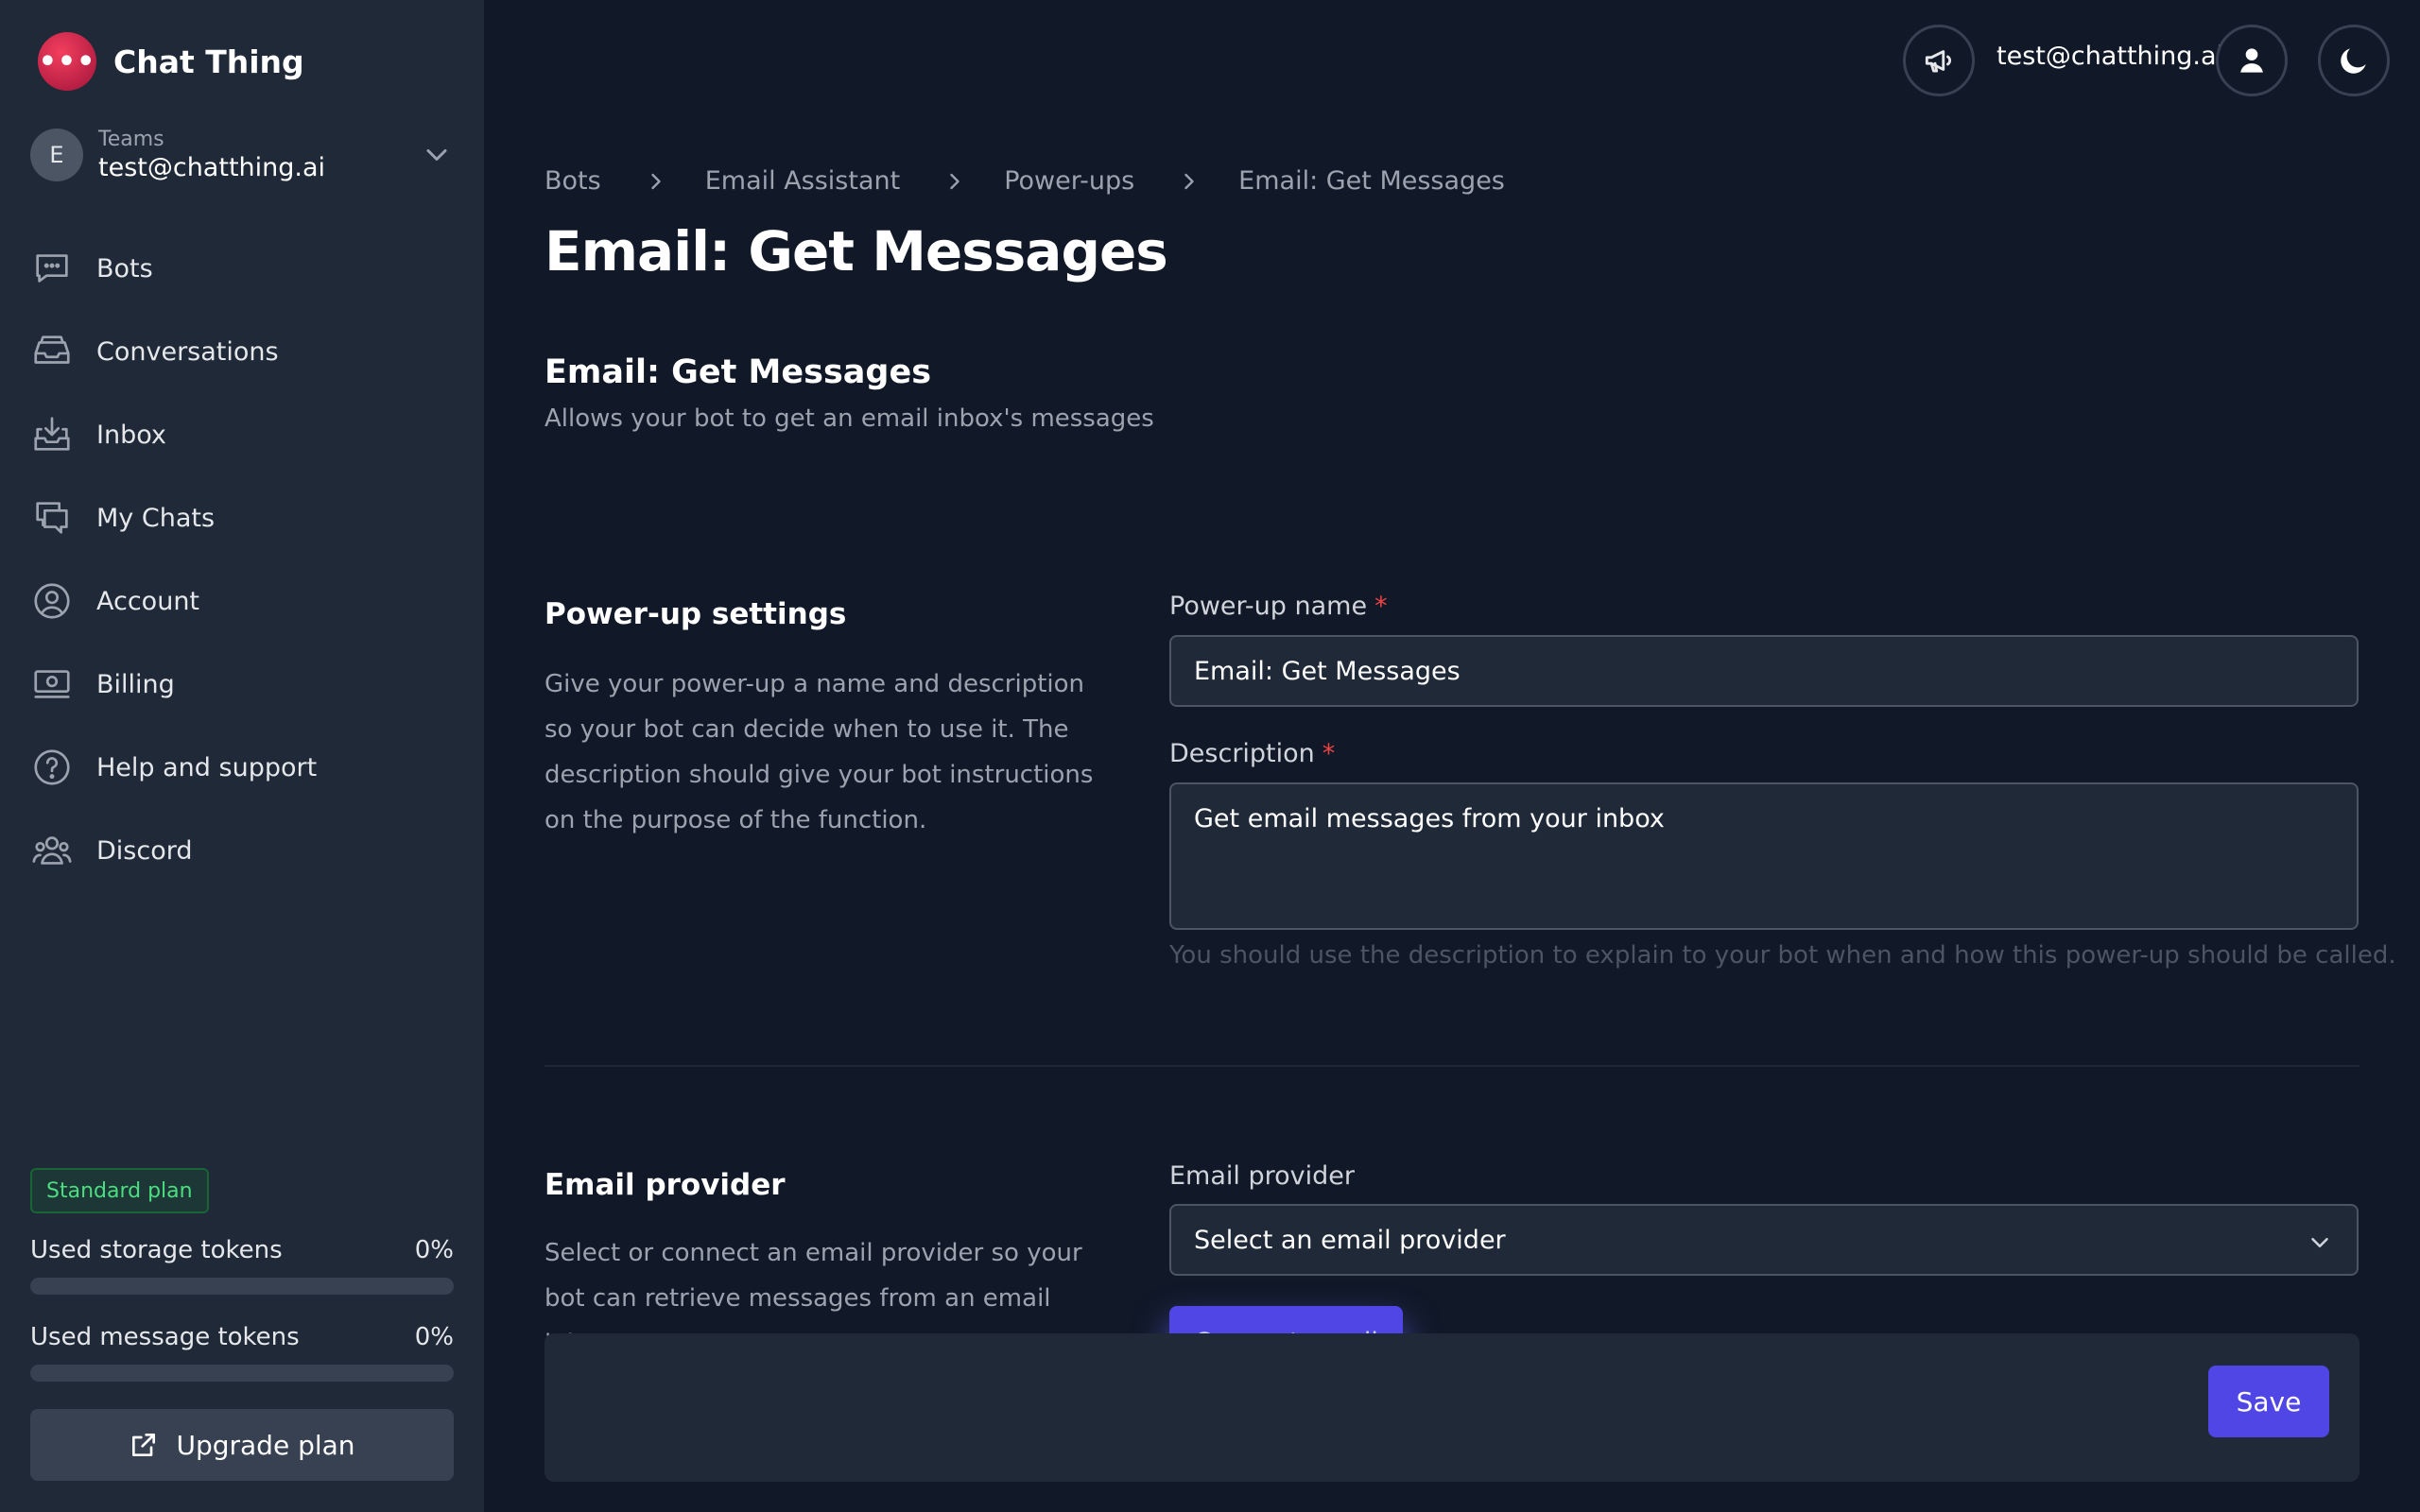 This screenshot has width=2420, height=1512. What do you see at coordinates (131, 139) in the screenshot?
I see `team-label: Teams` at bounding box center [131, 139].